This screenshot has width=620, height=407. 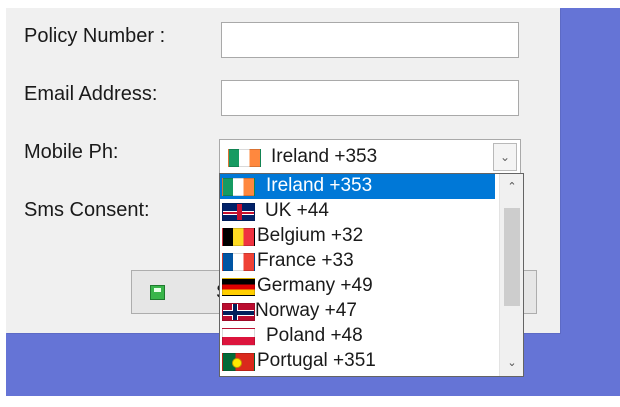 What do you see at coordinates (95, 36) in the screenshot?
I see `policy-number-label: Policy Number :` at bounding box center [95, 36].